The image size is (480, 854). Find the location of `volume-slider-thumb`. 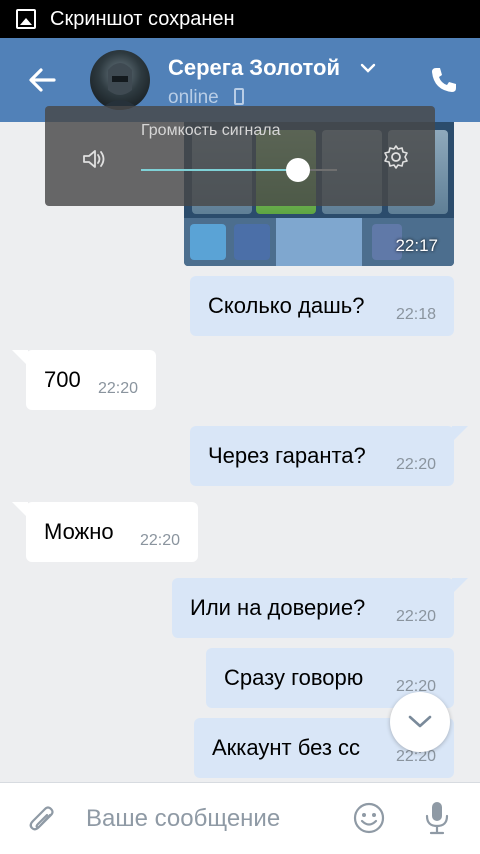

volume-slider-thumb is located at coordinates (298, 170).